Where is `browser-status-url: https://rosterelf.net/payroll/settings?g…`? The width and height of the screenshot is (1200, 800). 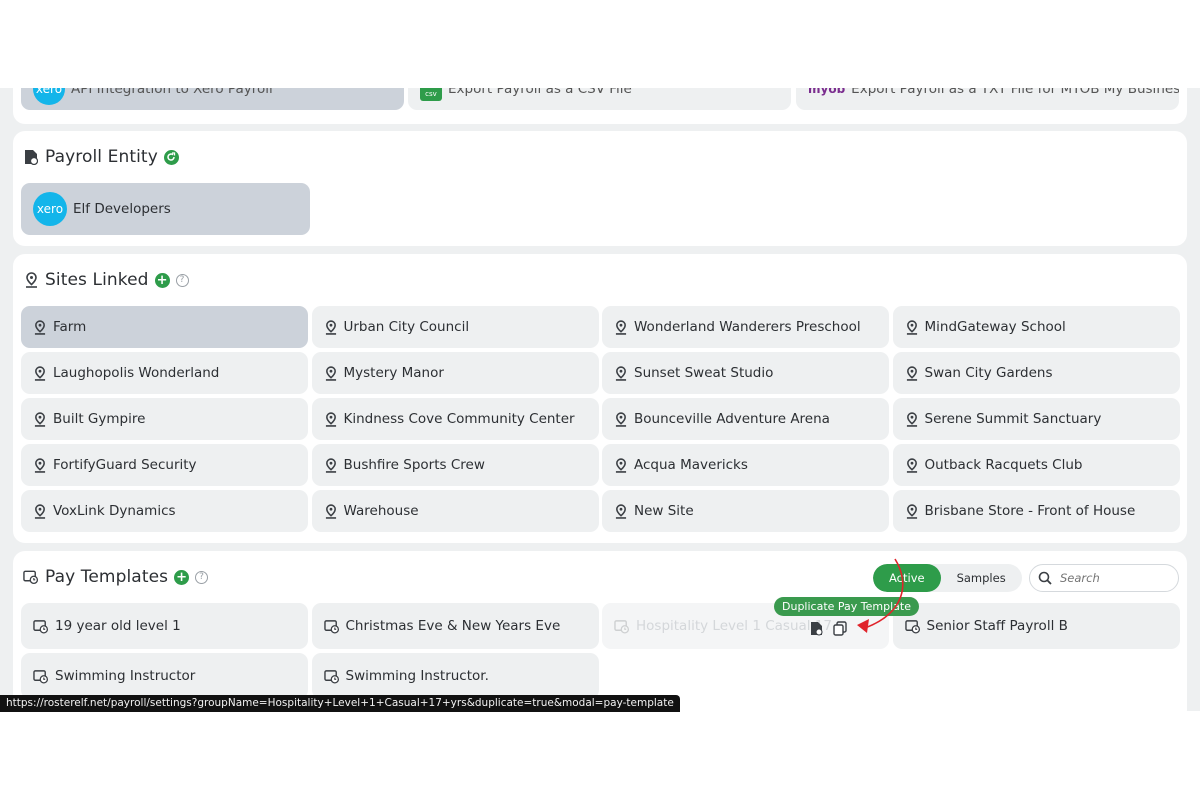
browser-status-url: https://rosterelf.net/payroll/settings?g… is located at coordinates (340, 703).